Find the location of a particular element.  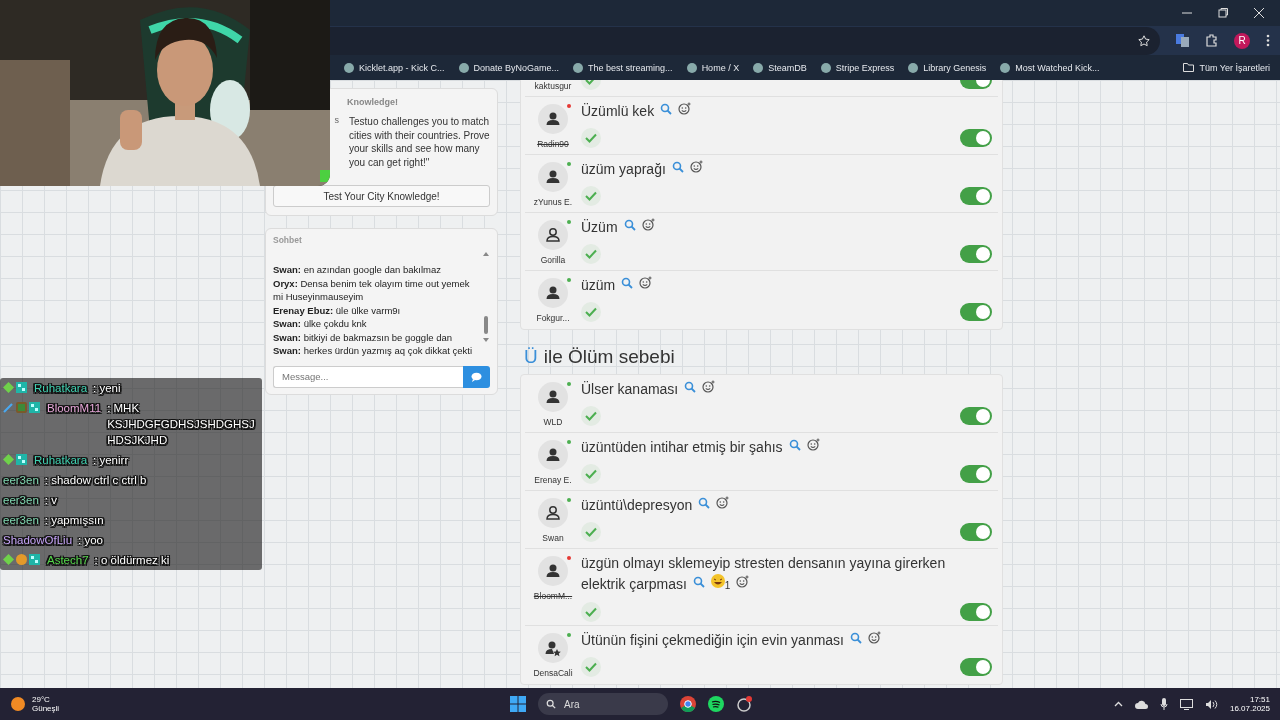

quiz-description: Testuo challenges you to match cities with their countries. Prove your skills and see how many you can get right!" is located at coordinates (419, 142).